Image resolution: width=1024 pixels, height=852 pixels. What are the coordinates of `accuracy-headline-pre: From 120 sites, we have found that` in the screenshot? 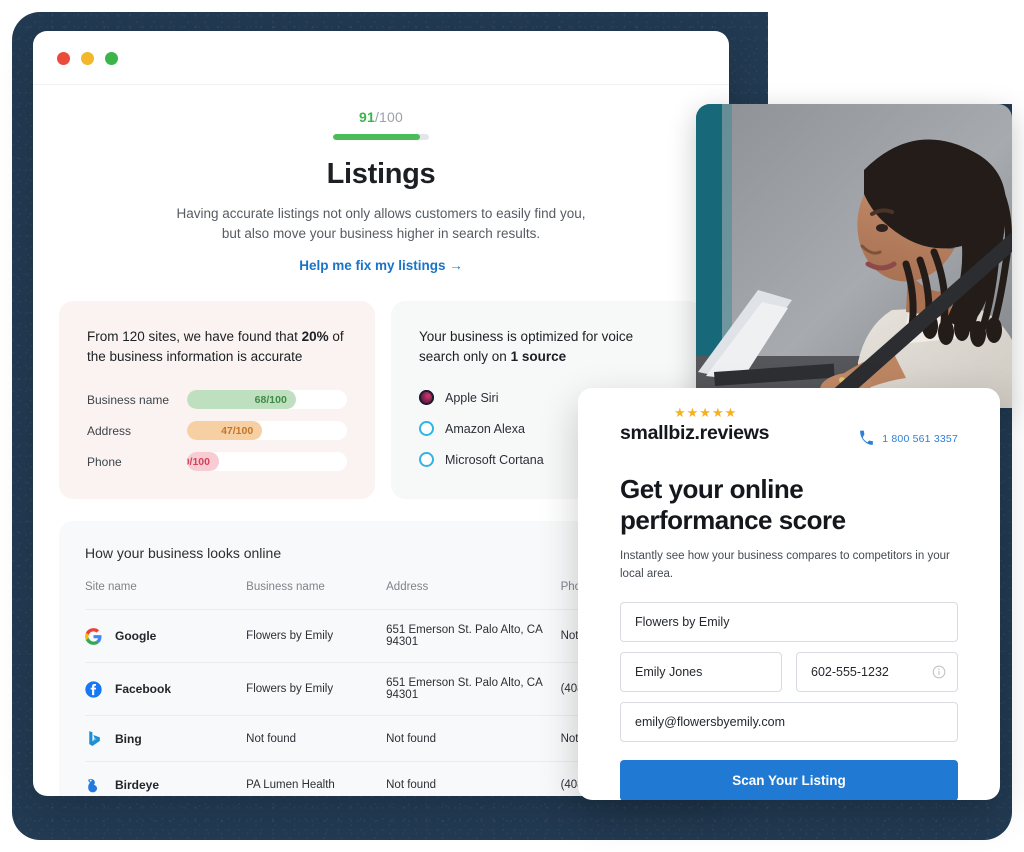 It's located at (194, 336).